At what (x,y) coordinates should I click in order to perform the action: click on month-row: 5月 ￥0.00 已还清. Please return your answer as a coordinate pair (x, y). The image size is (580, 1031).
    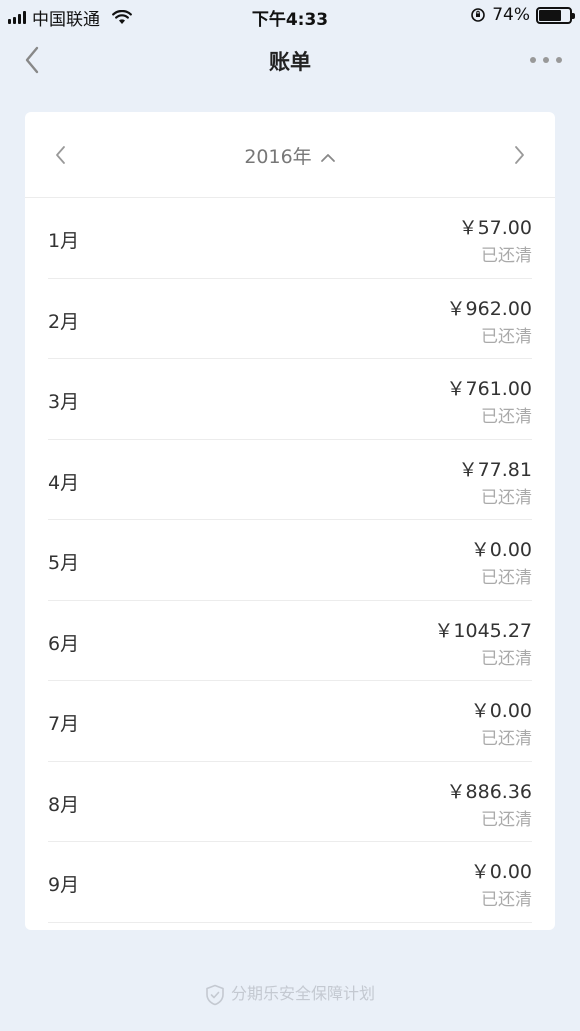
    Looking at the image, I should click on (290, 560).